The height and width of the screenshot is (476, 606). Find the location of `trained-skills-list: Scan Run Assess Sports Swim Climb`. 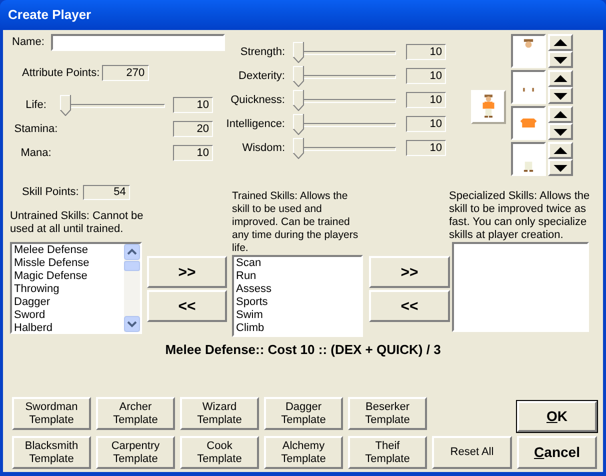

trained-skills-list: Scan Run Assess Sports Swim Climb is located at coordinates (297, 296).